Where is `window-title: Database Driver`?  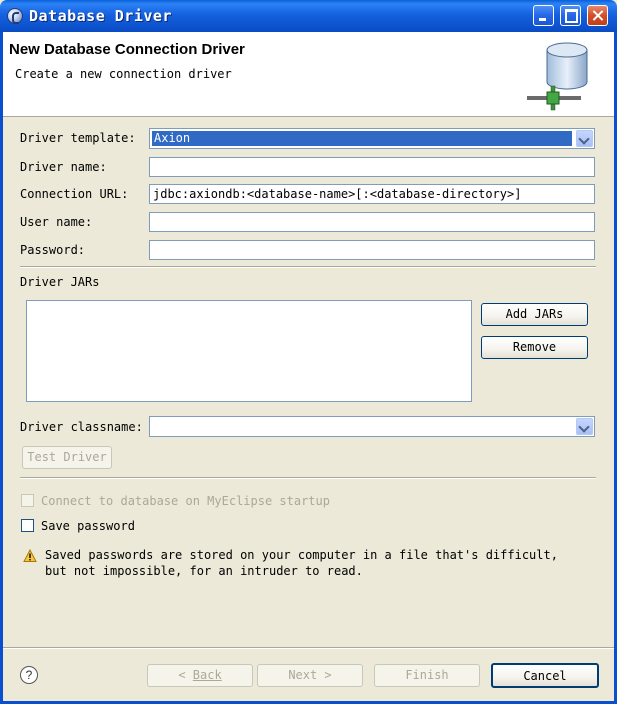 window-title: Database Driver is located at coordinates (100, 16).